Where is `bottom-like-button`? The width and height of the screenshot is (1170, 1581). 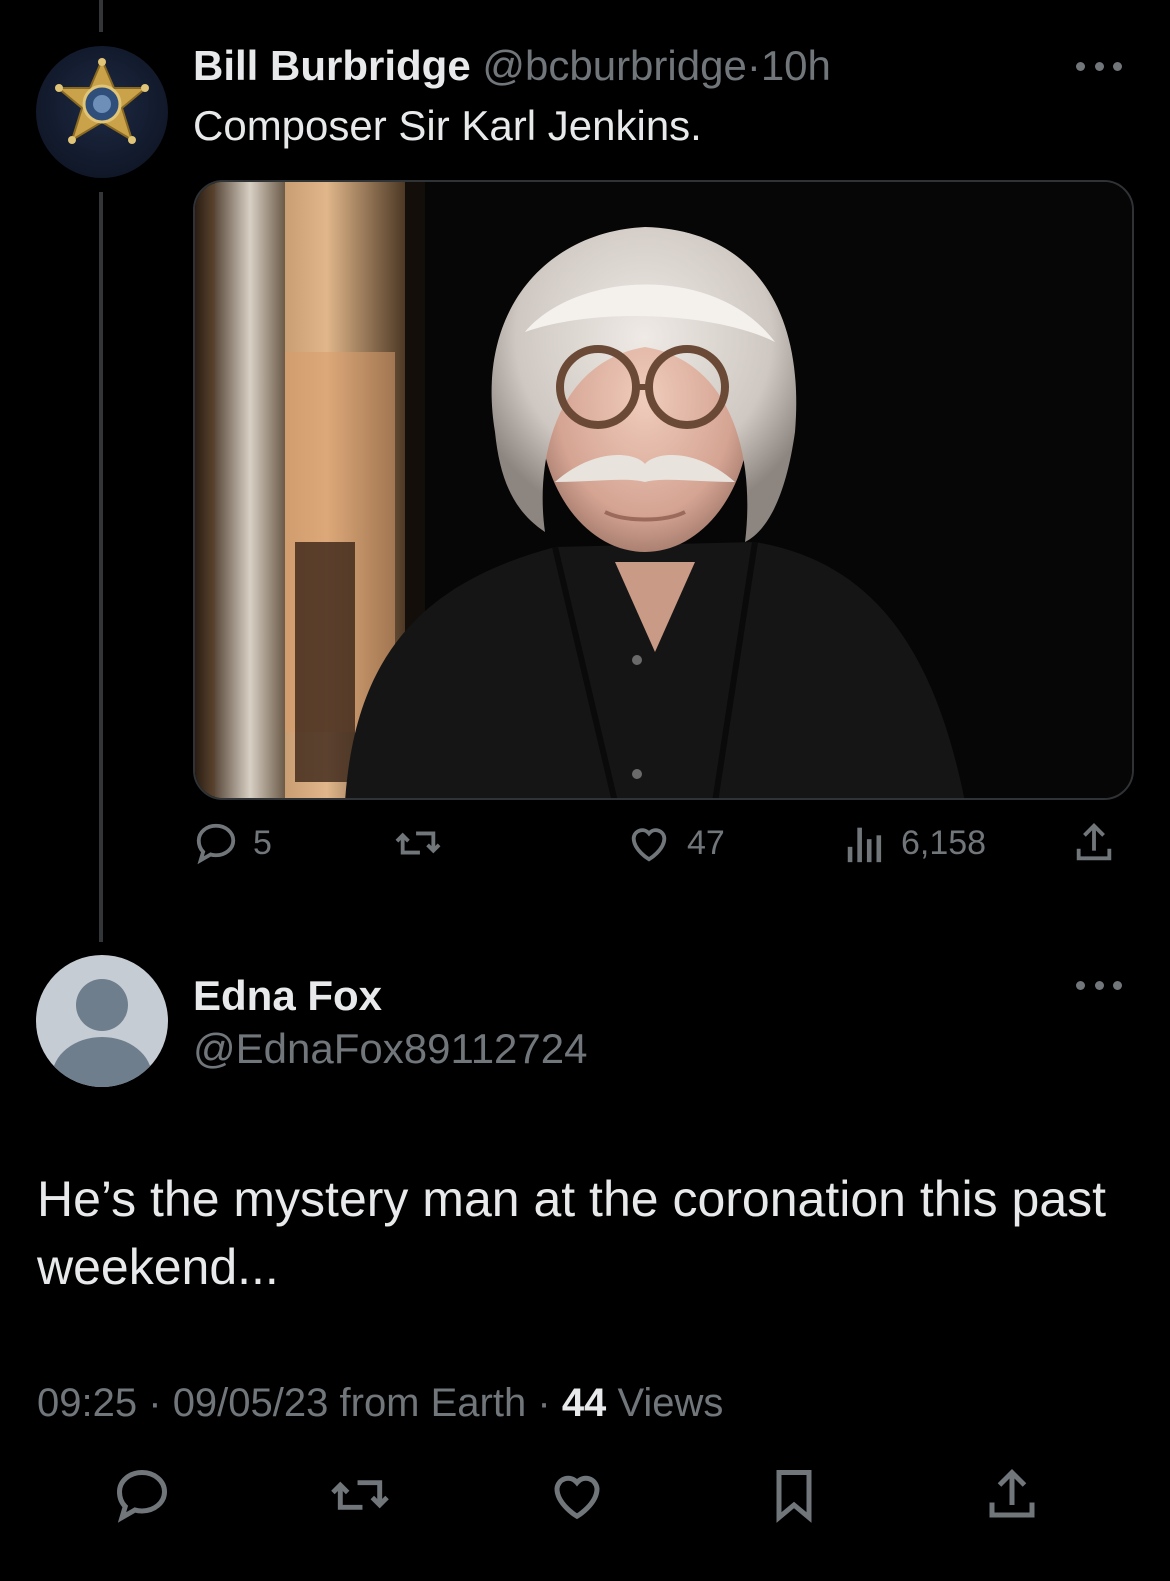 bottom-like-button is located at coordinates (577, 1497).